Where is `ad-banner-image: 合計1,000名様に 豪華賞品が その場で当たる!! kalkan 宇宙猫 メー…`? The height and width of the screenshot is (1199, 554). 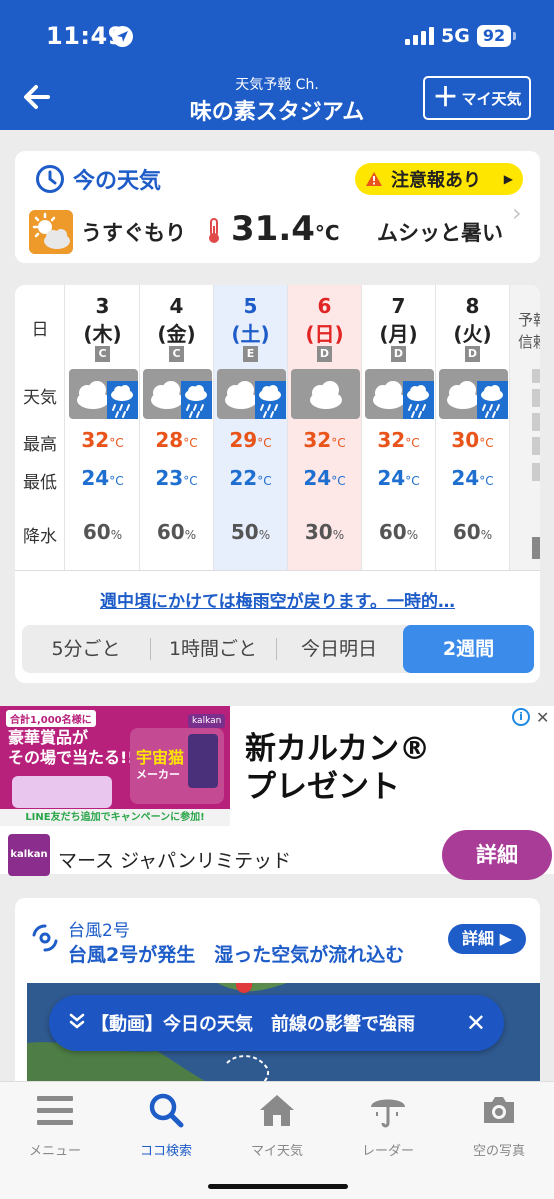 ad-banner-image: 合計1,000名様に 豪華賞品が その場で当たる!! kalkan 宇宙猫 メー… is located at coordinates (115, 766).